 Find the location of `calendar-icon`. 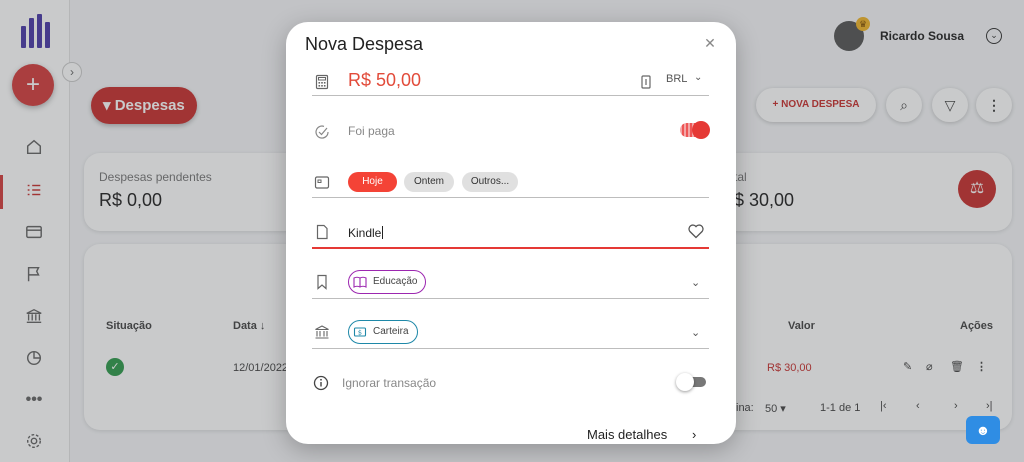

calendar-icon is located at coordinates (322, 182).